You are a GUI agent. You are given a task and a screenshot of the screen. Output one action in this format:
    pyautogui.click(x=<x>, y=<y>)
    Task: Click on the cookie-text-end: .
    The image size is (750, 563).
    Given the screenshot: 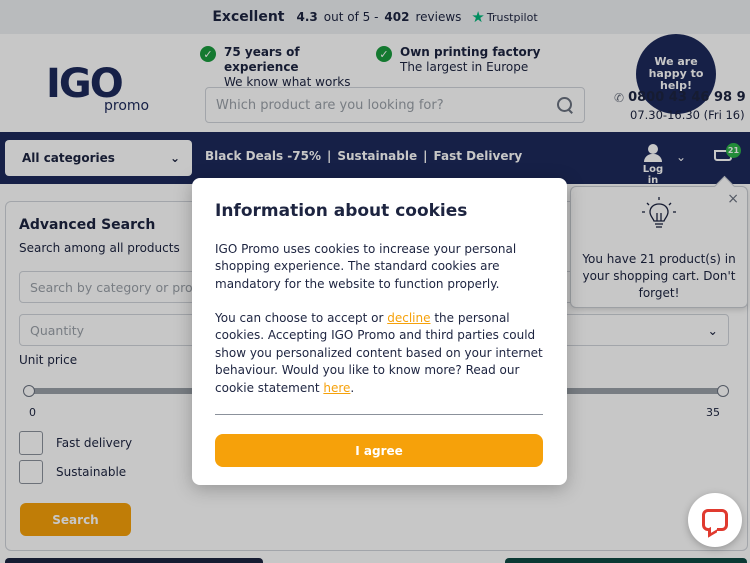 What is the action you would take?
    pyautogui.click(x=352, y=387)
    